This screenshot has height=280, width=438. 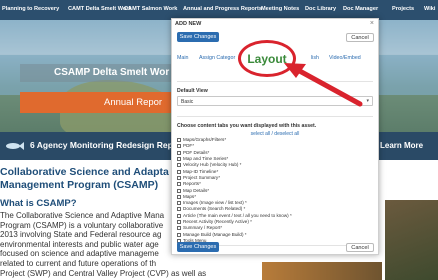 I want to click on nav-item-planning-to-recovery: Planning to Recovery, so click(x=30, y=9).